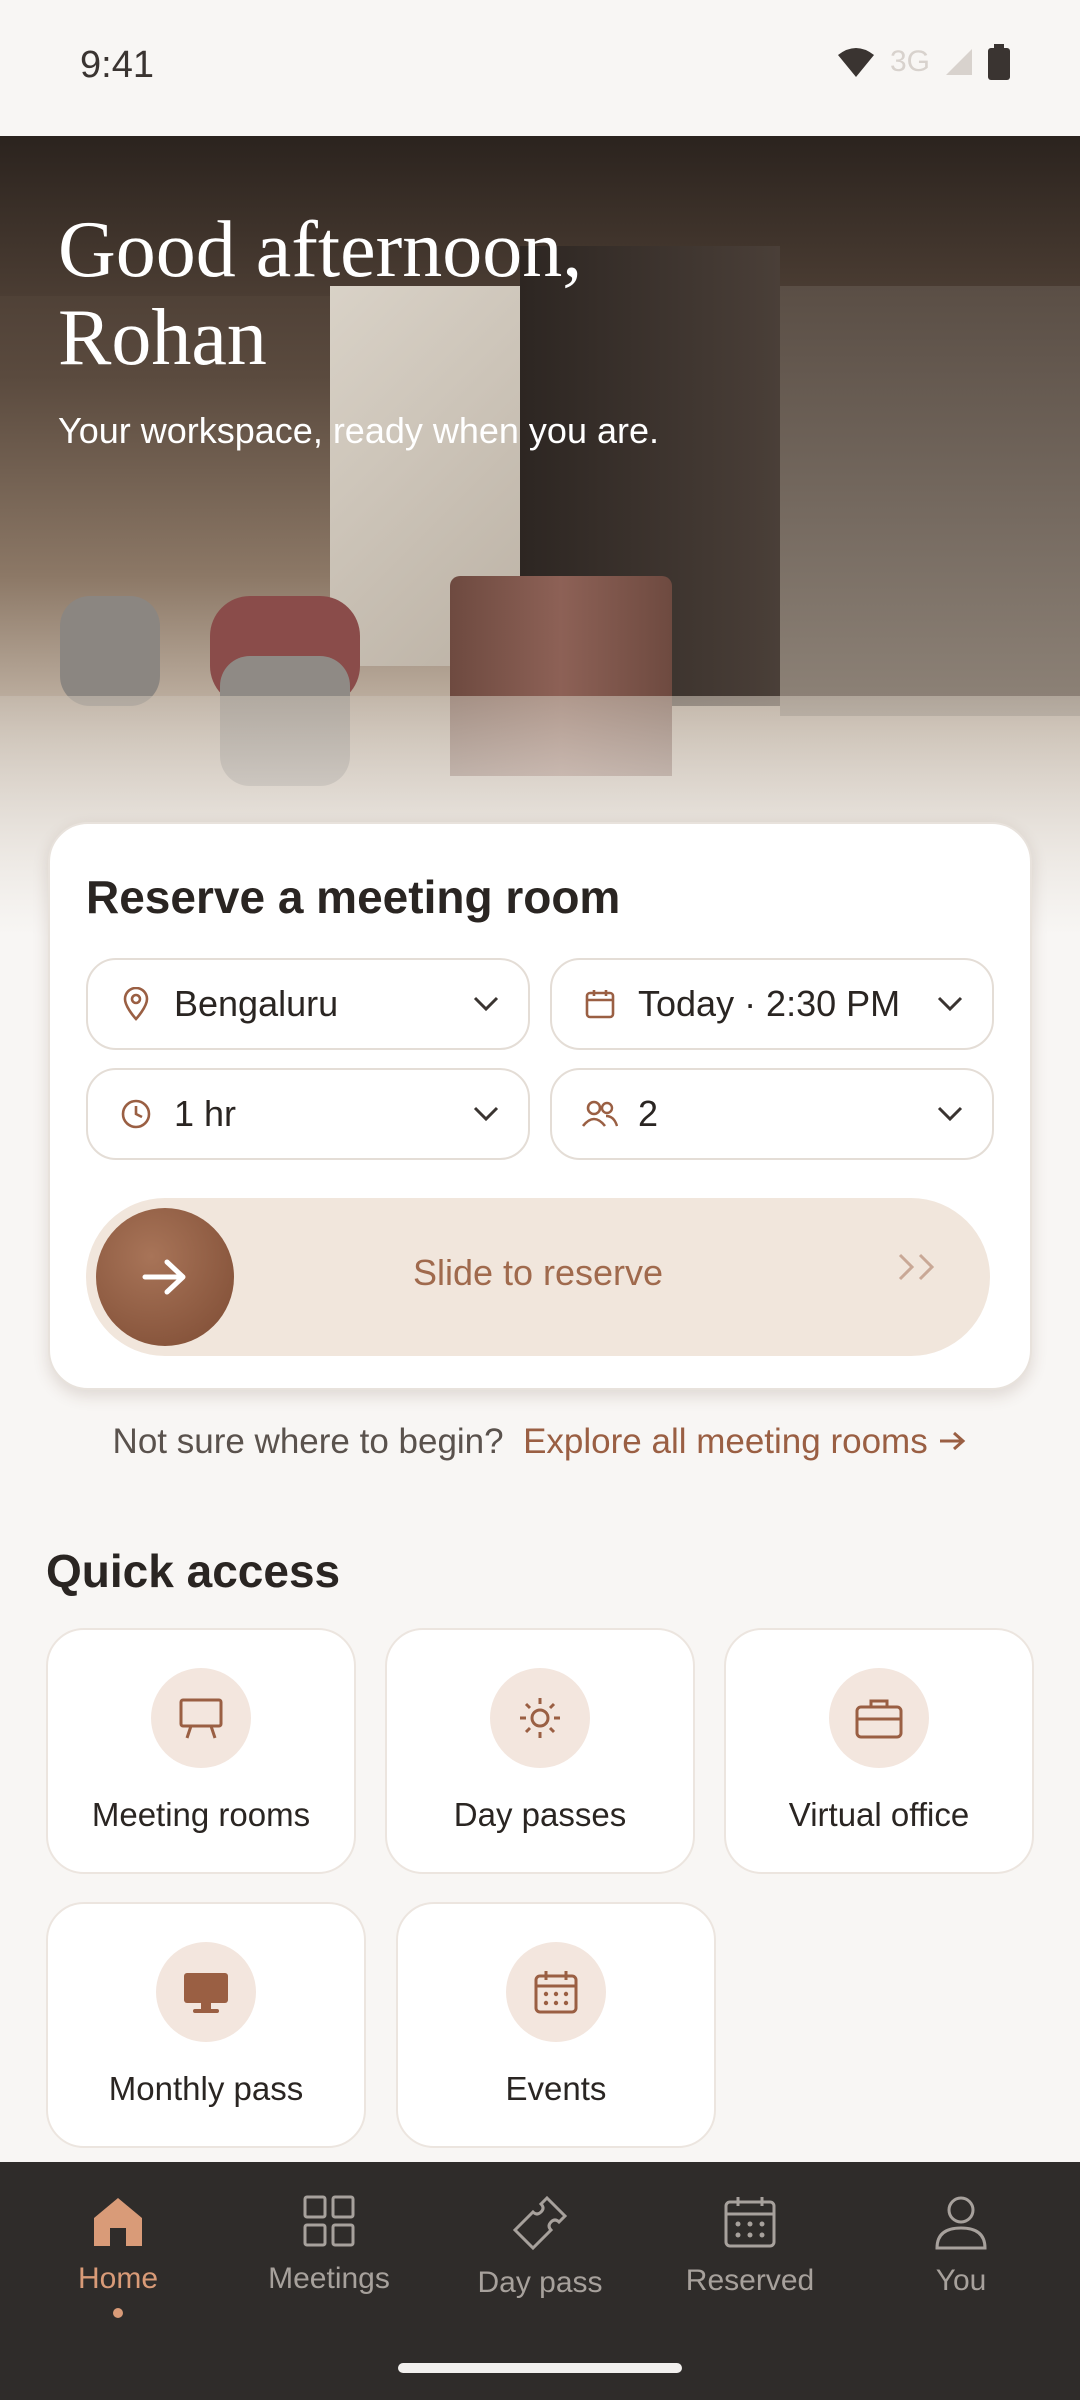 Image resolution: width=1080 pixels, height=2400 pixels. I want to click on user-icon, so click(961, 2223).